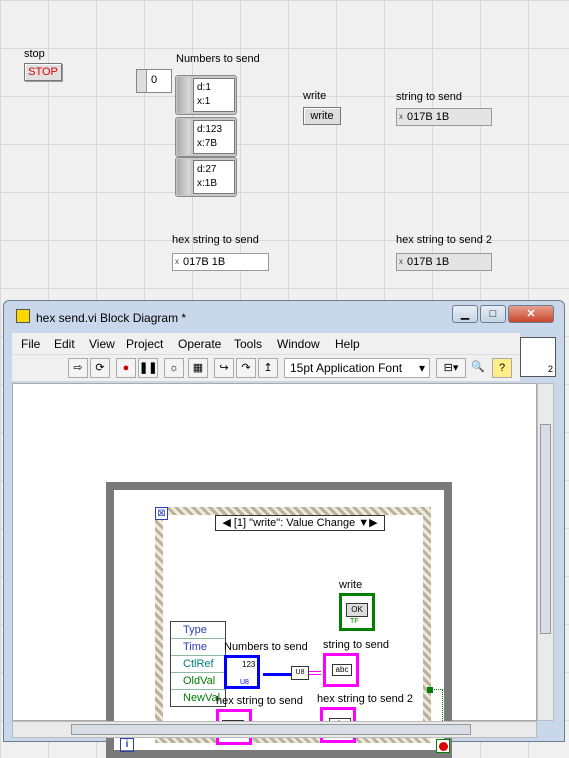  What do you see at coordinates (493, 314) in the screenshot?
I see `maximize-button: □` at bounding box center [493, 314].